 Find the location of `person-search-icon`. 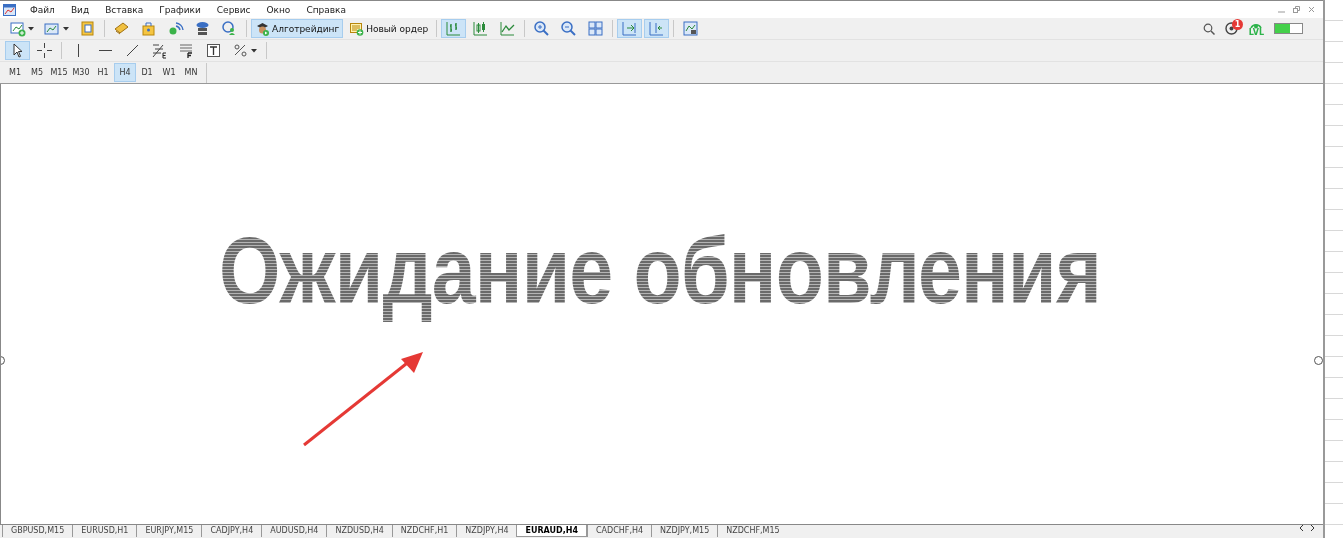

person-search-icon is located at coordinates (229, 28).